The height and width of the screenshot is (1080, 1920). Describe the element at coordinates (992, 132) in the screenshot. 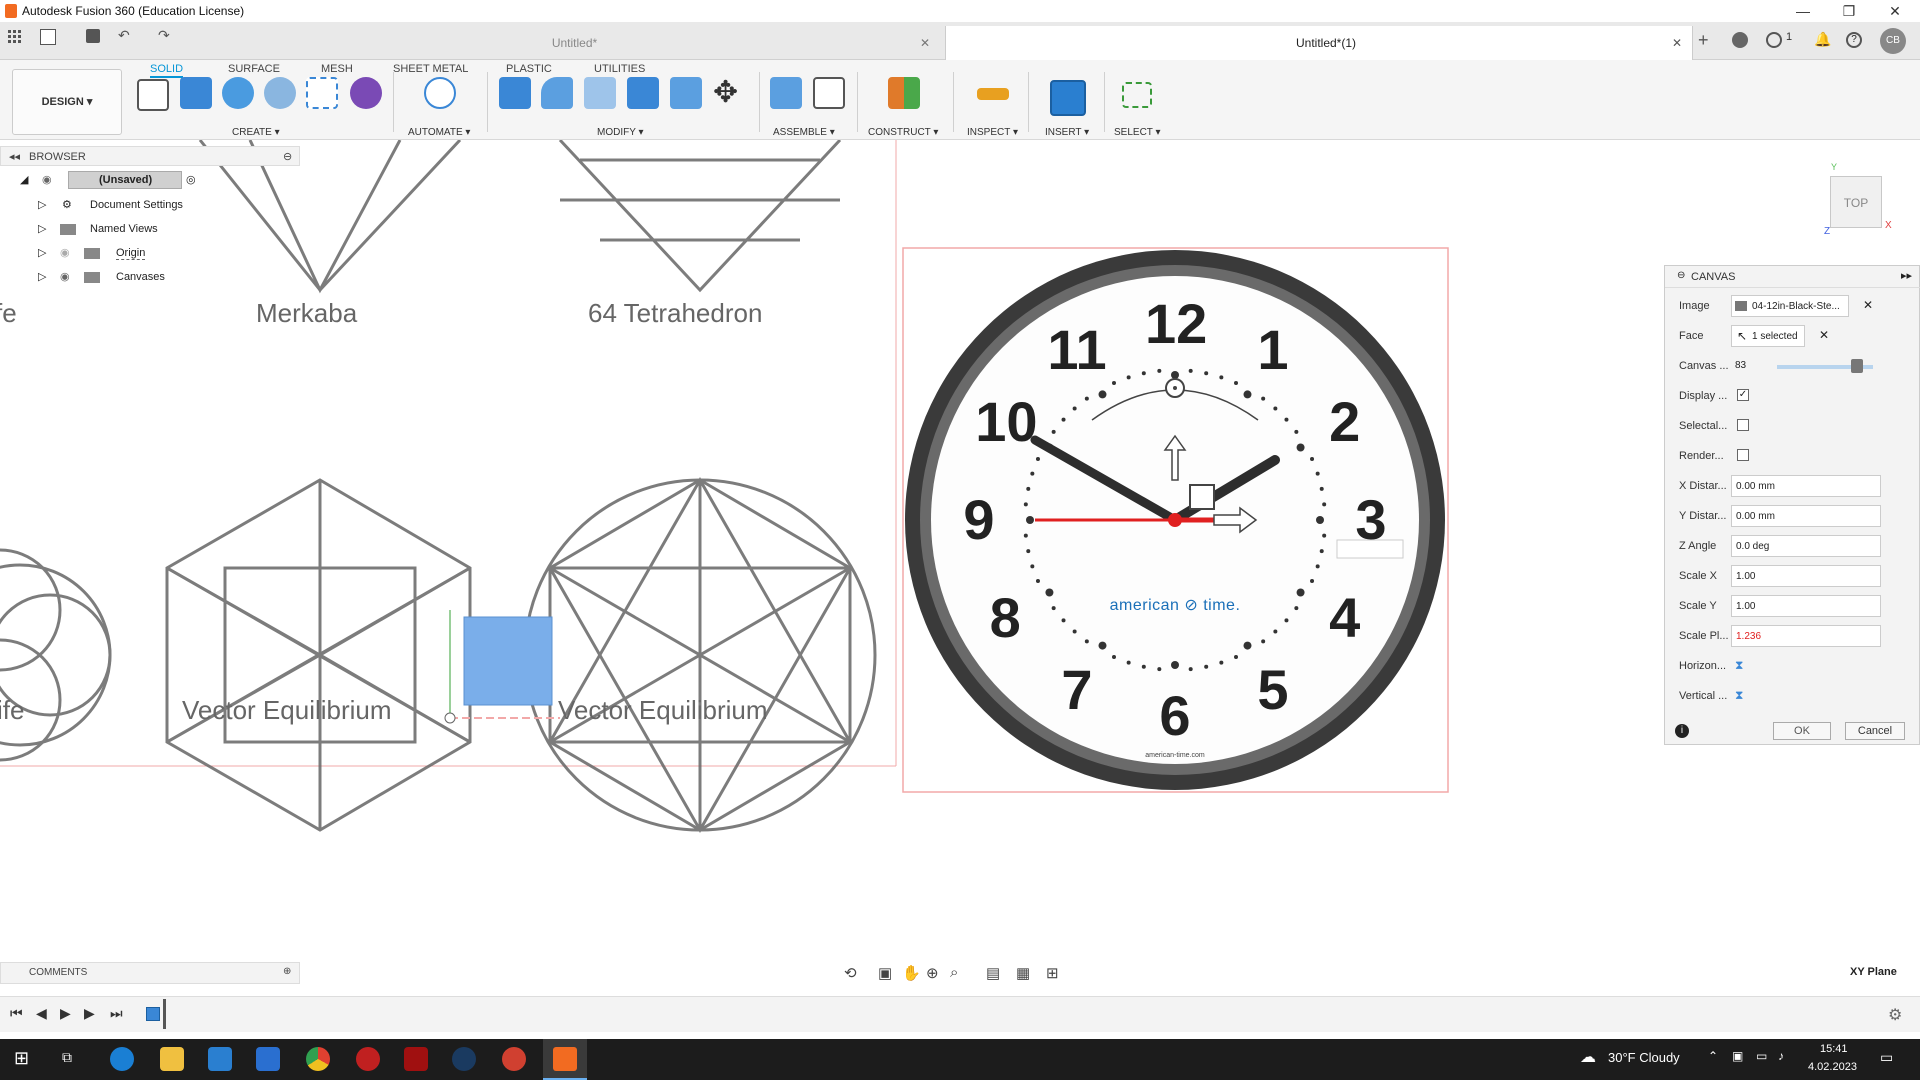

I see `group-inspect: INSPECT ▾` at that location.